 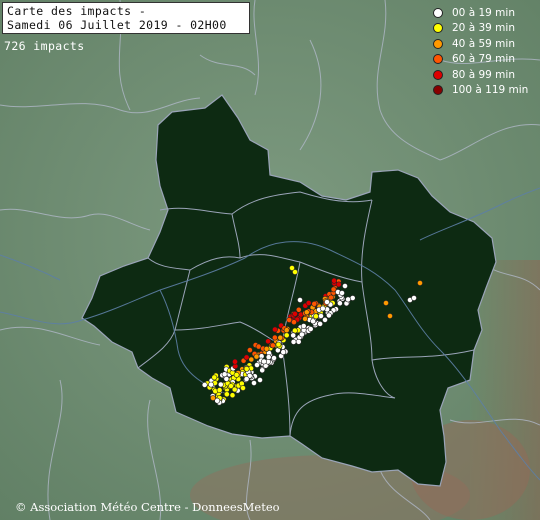 I want to click on legend-label: 60 à 79 min, so click(x=483, y=59).